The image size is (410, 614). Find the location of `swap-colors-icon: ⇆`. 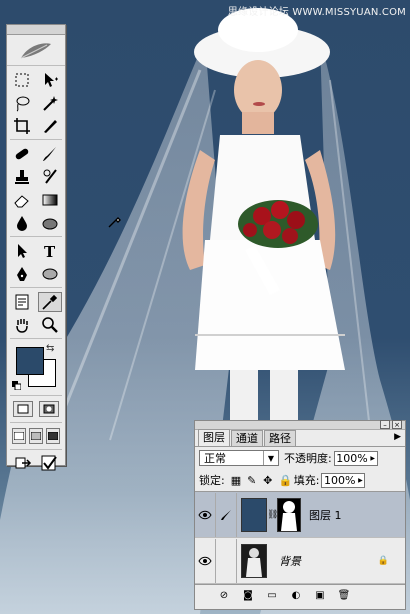

swap-colors-icon: ⇆ is located at coordinates (50, 348).